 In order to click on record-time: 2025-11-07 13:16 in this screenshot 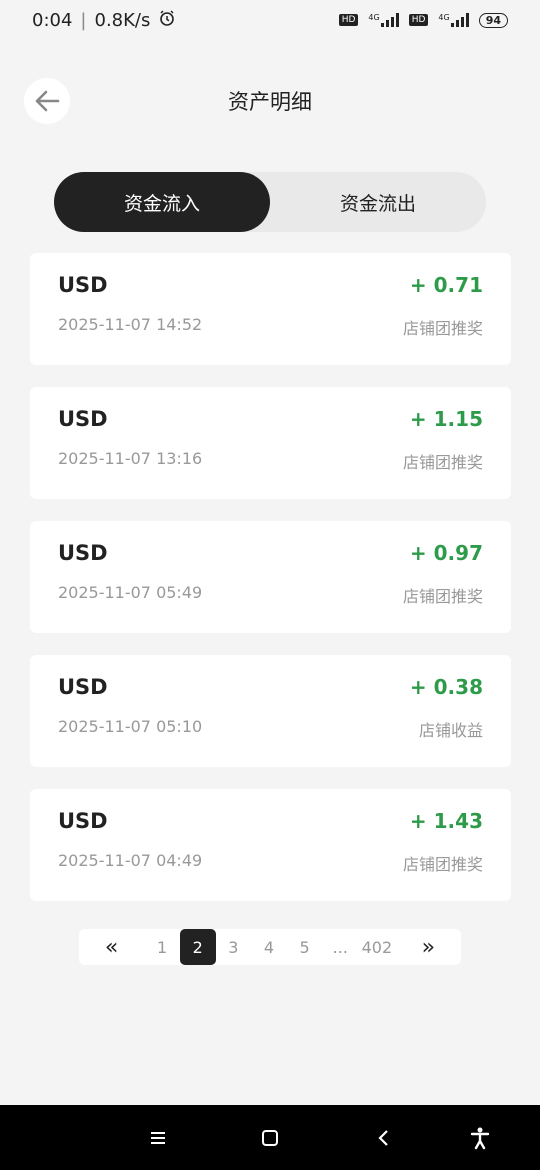, I will do `click(130, 458)`.